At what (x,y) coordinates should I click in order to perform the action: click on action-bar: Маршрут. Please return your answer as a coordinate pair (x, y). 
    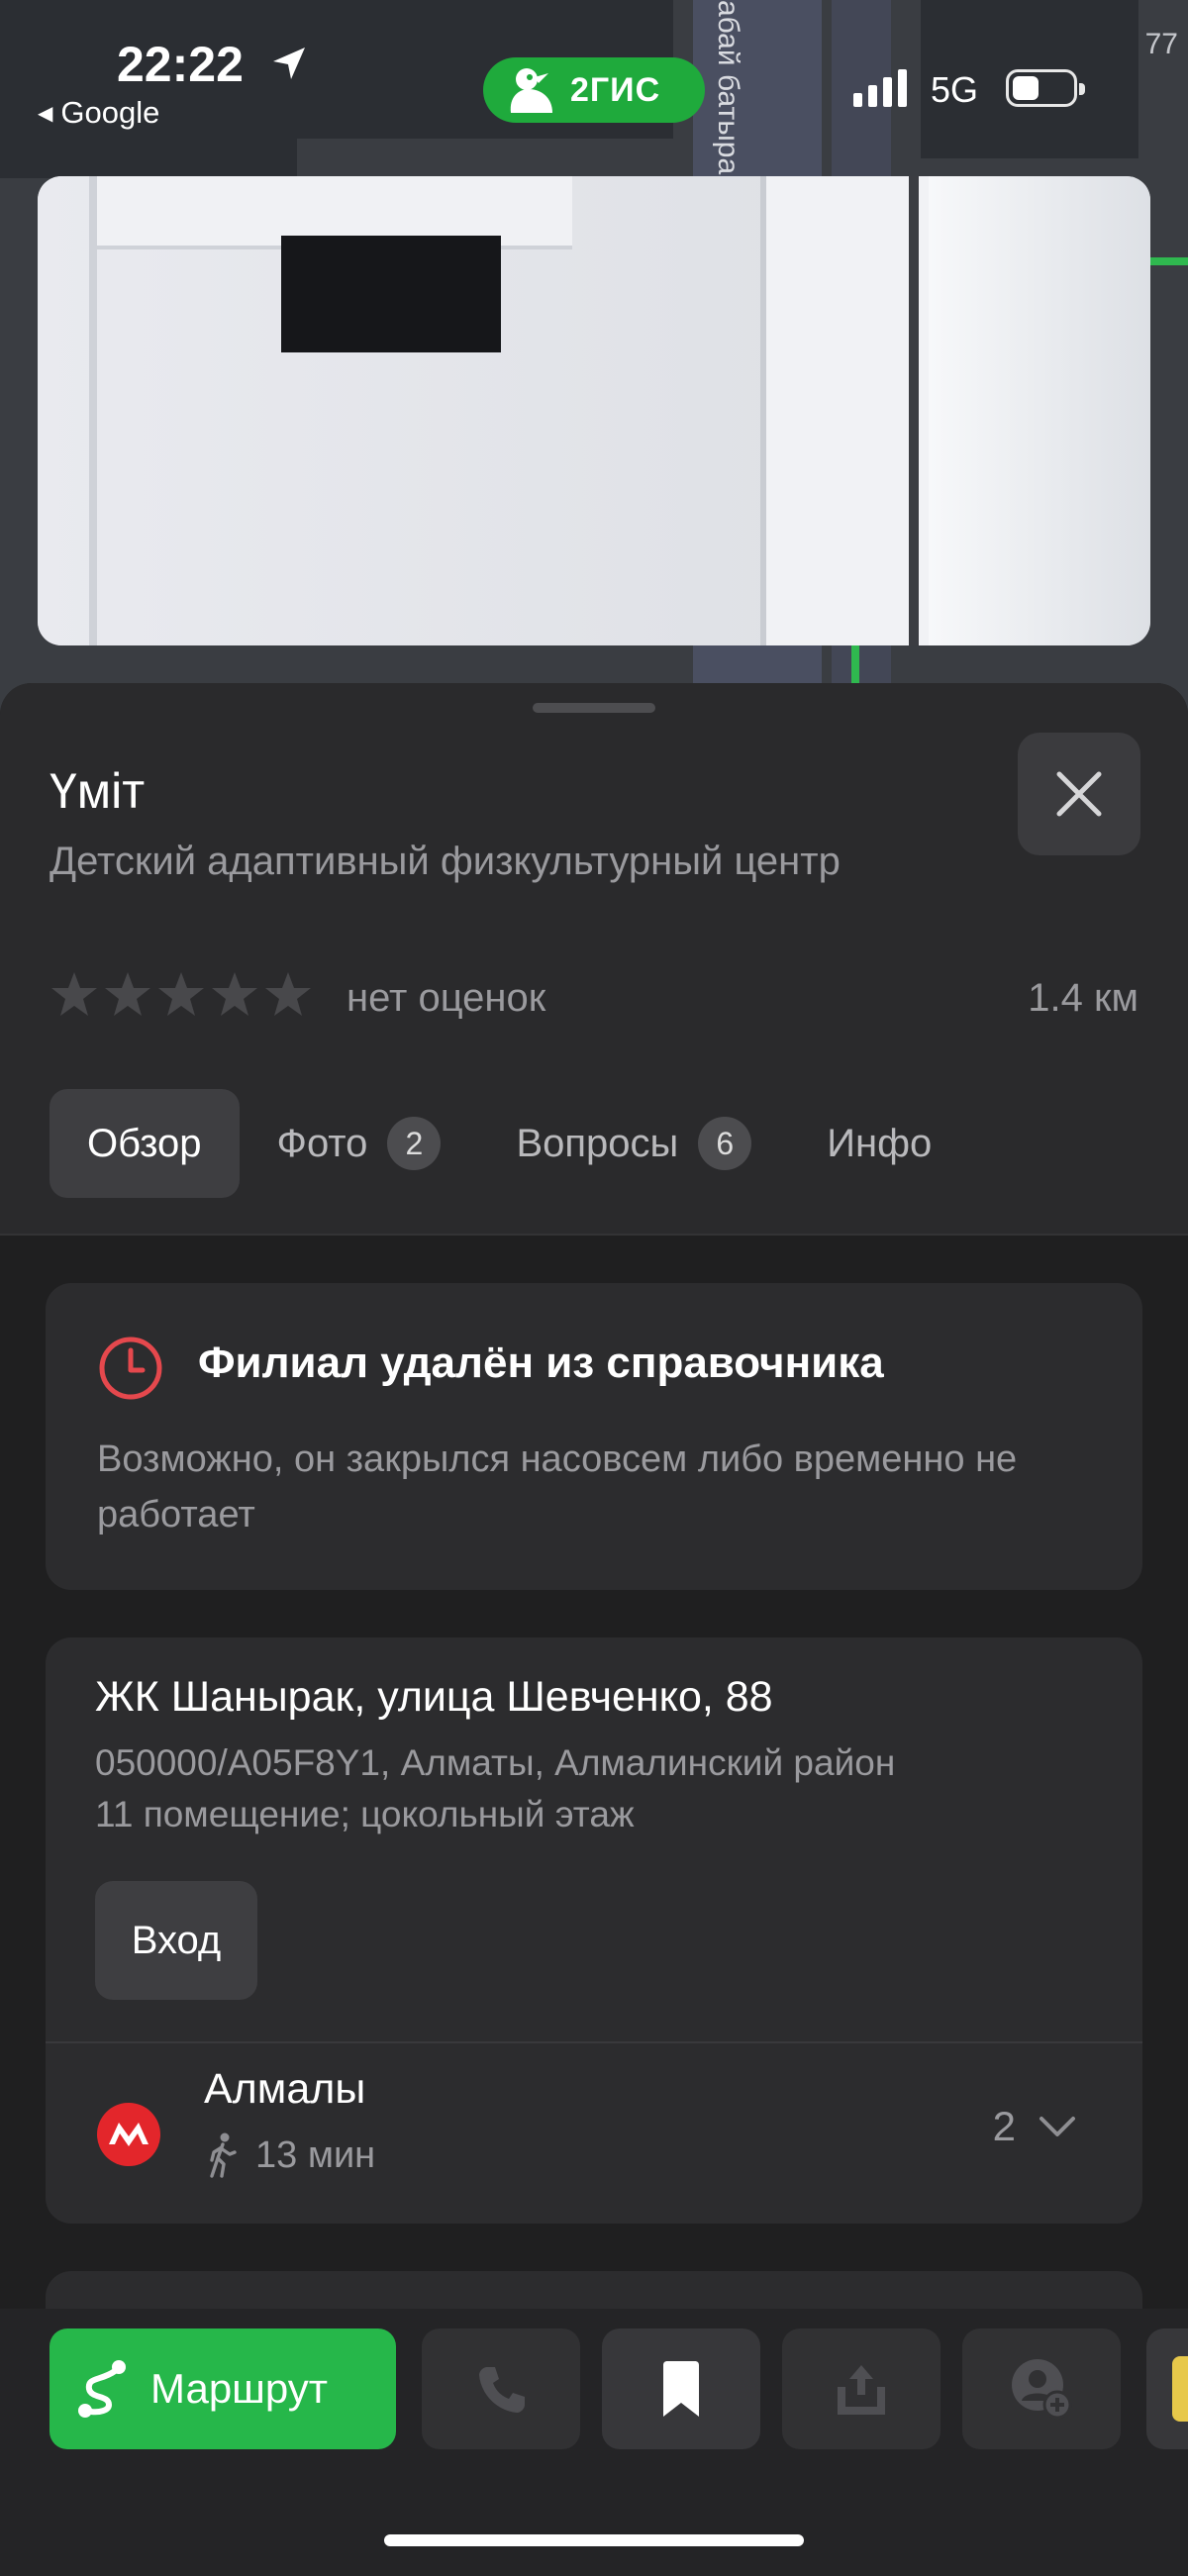
    Looking at the image, I should click on (594, 2442).